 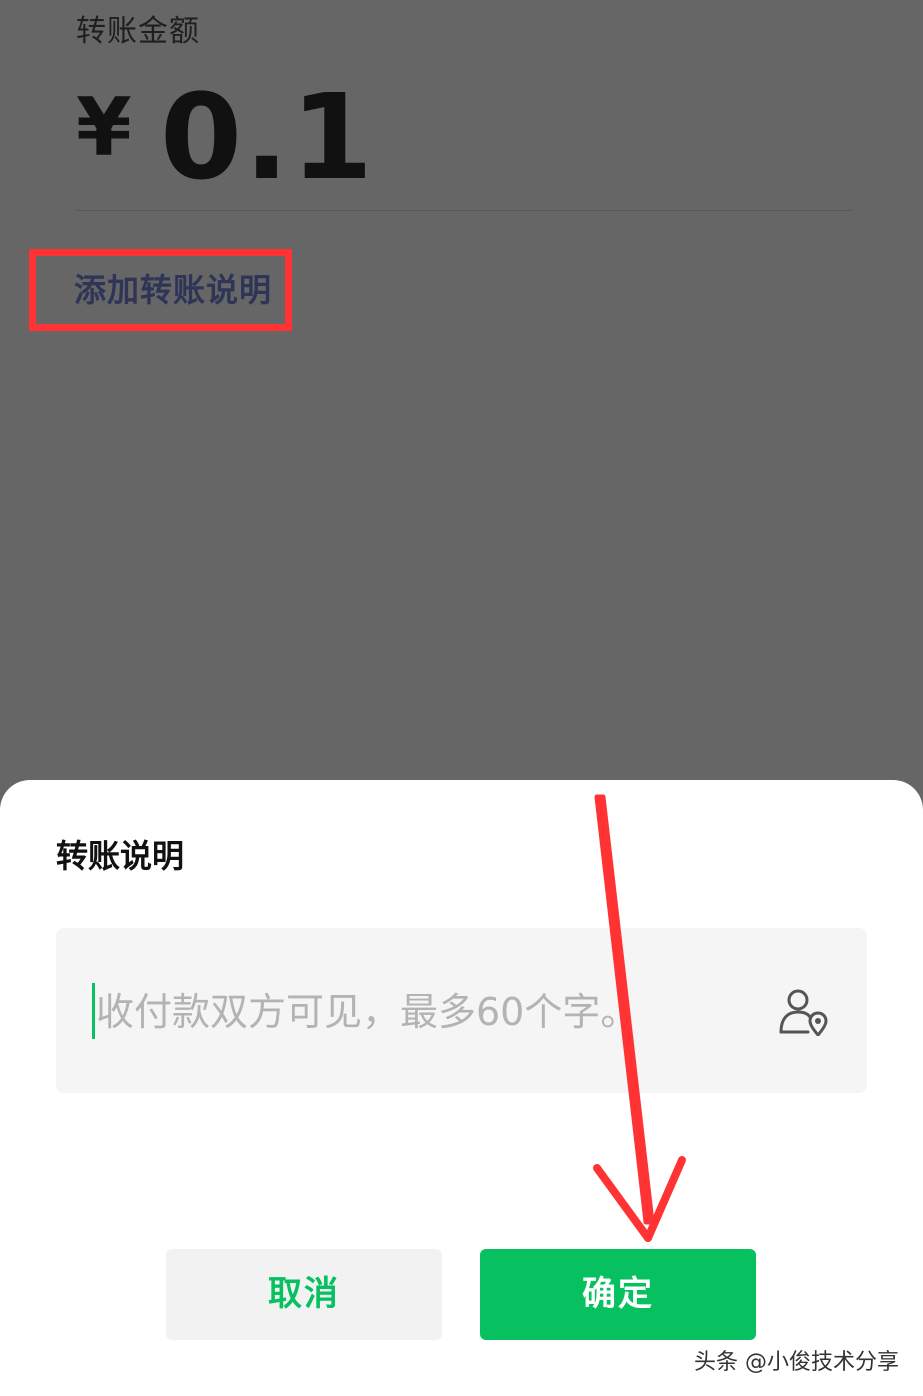 I want to click on cancel-button: 取消, so click(x=304, y=1294).